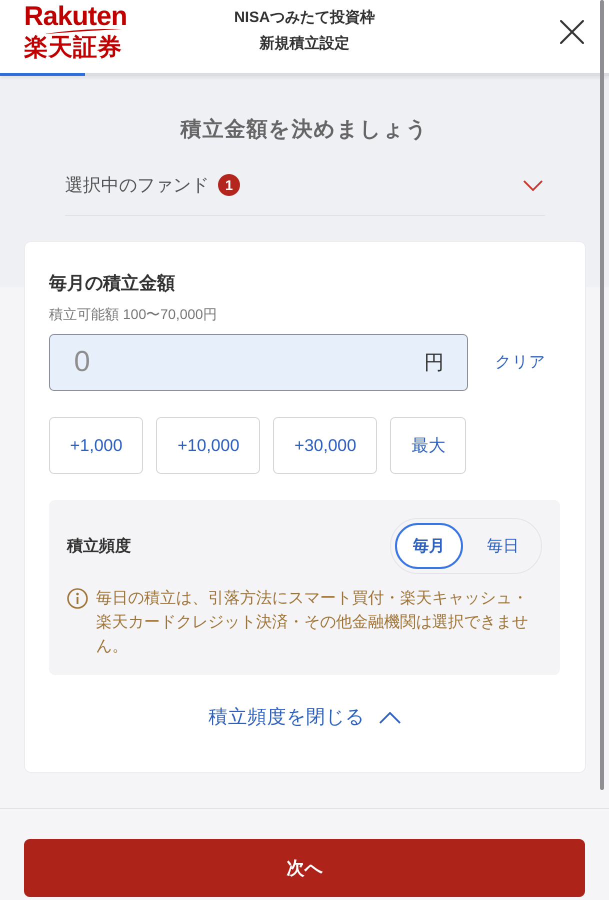  What do you see at coordinates (304, 44) in the screenshot?
I see `page-subtitle: 新規積立設定` at bounding box center [304, 44].